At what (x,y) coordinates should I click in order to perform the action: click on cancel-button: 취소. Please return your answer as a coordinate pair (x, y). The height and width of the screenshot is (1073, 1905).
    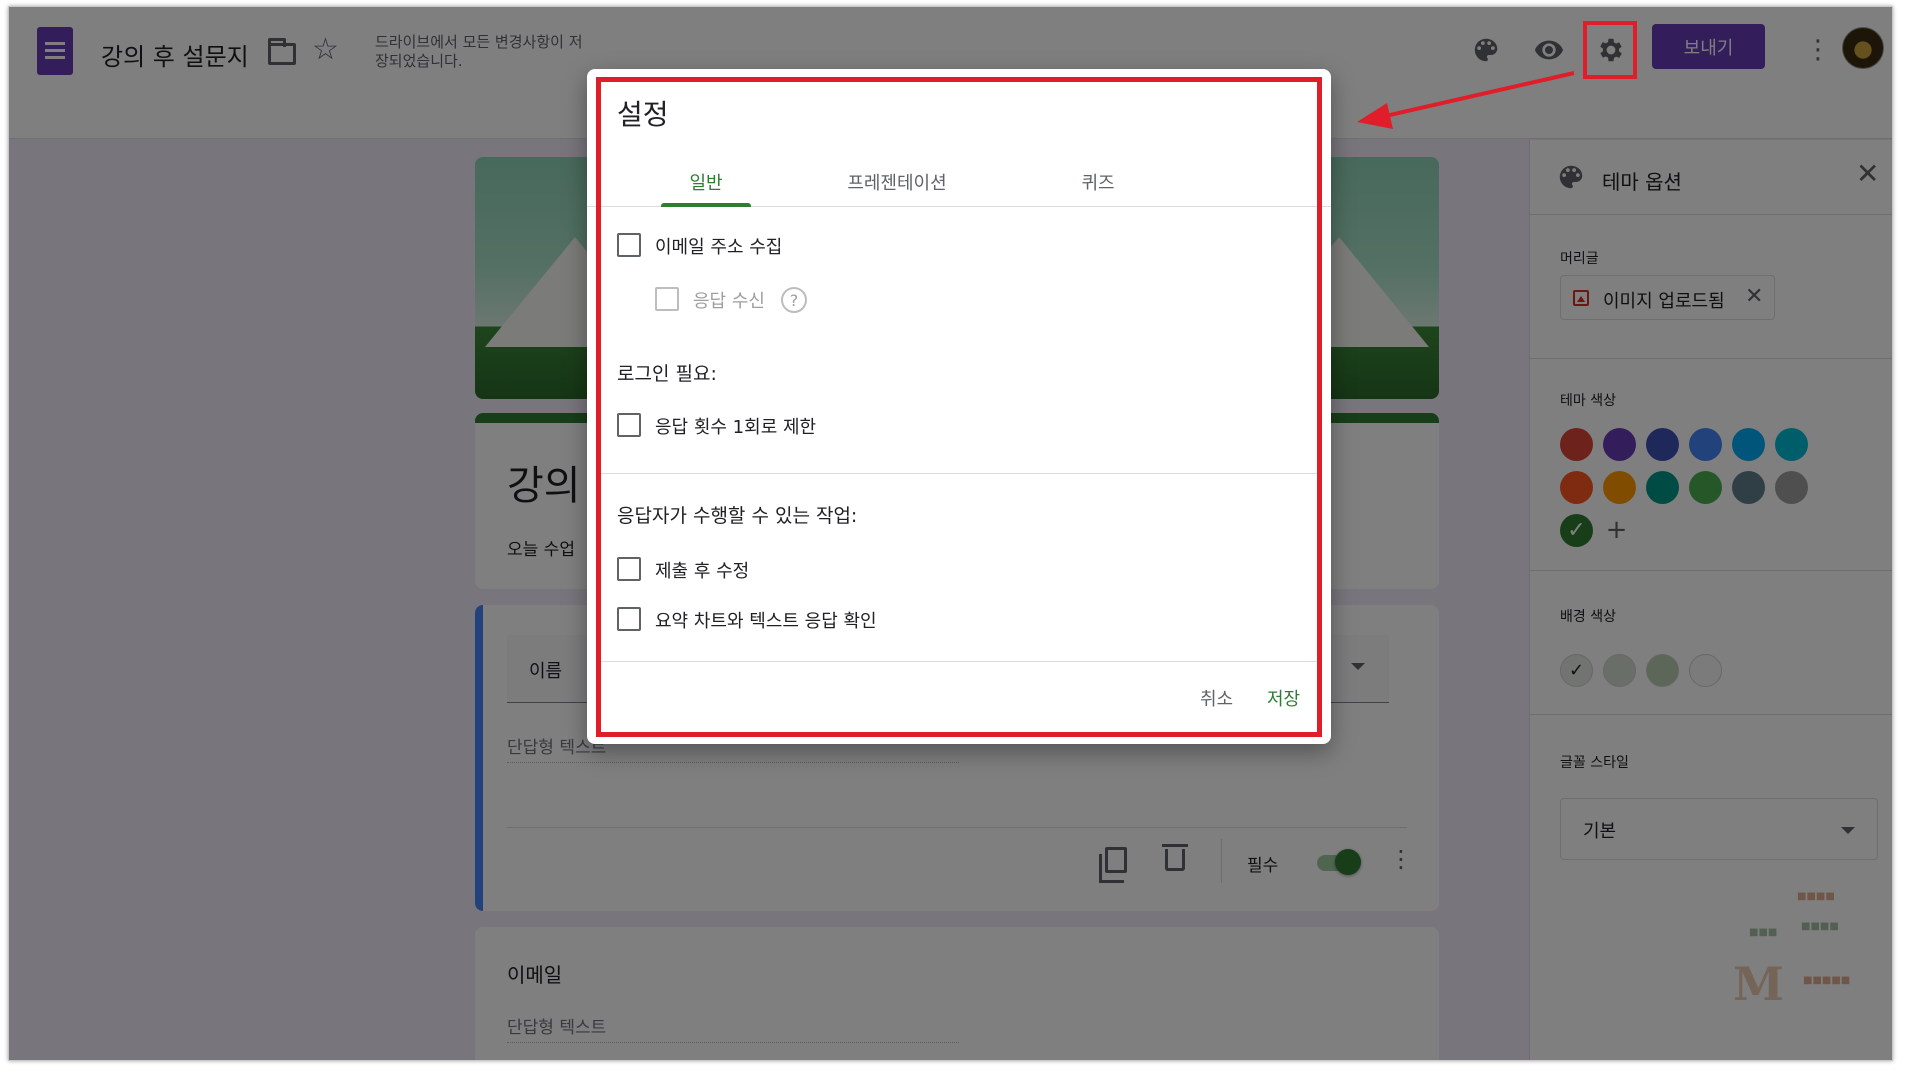
    Looking at the image, I should click on (1216, 698).